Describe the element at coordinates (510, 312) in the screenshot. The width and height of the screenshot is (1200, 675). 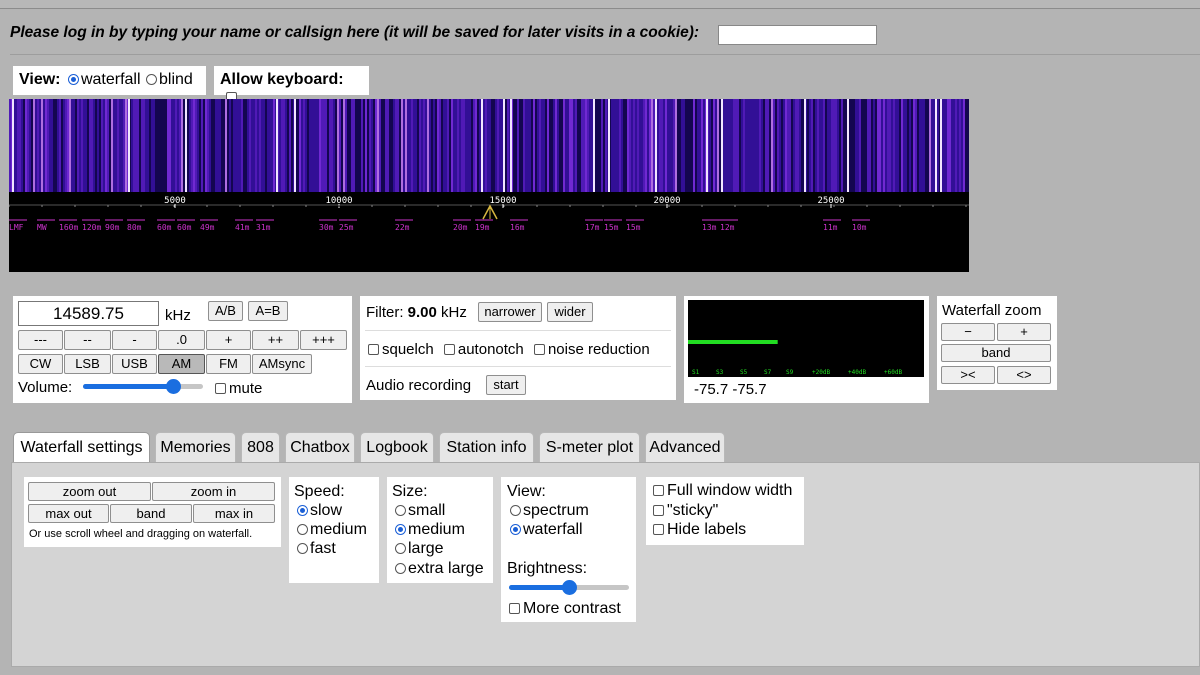
I see `narrower-button: narrower` at that location.